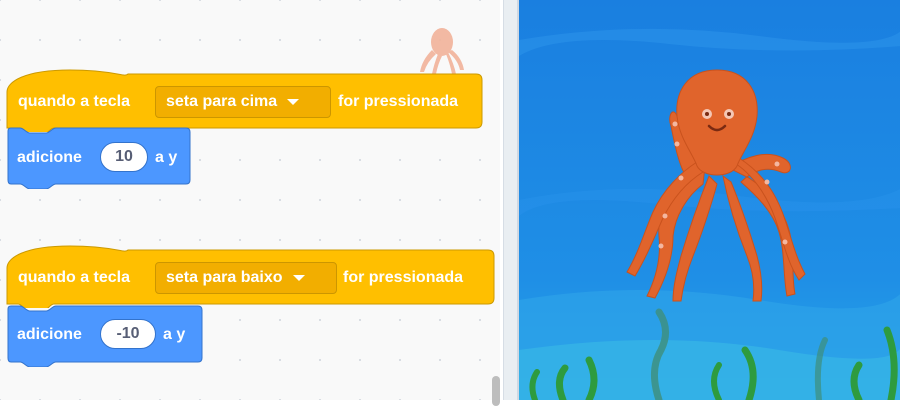 This screenshot has height=406, width=900. I want to click on workspace-vertical-scrollbar, so click(496, 391).